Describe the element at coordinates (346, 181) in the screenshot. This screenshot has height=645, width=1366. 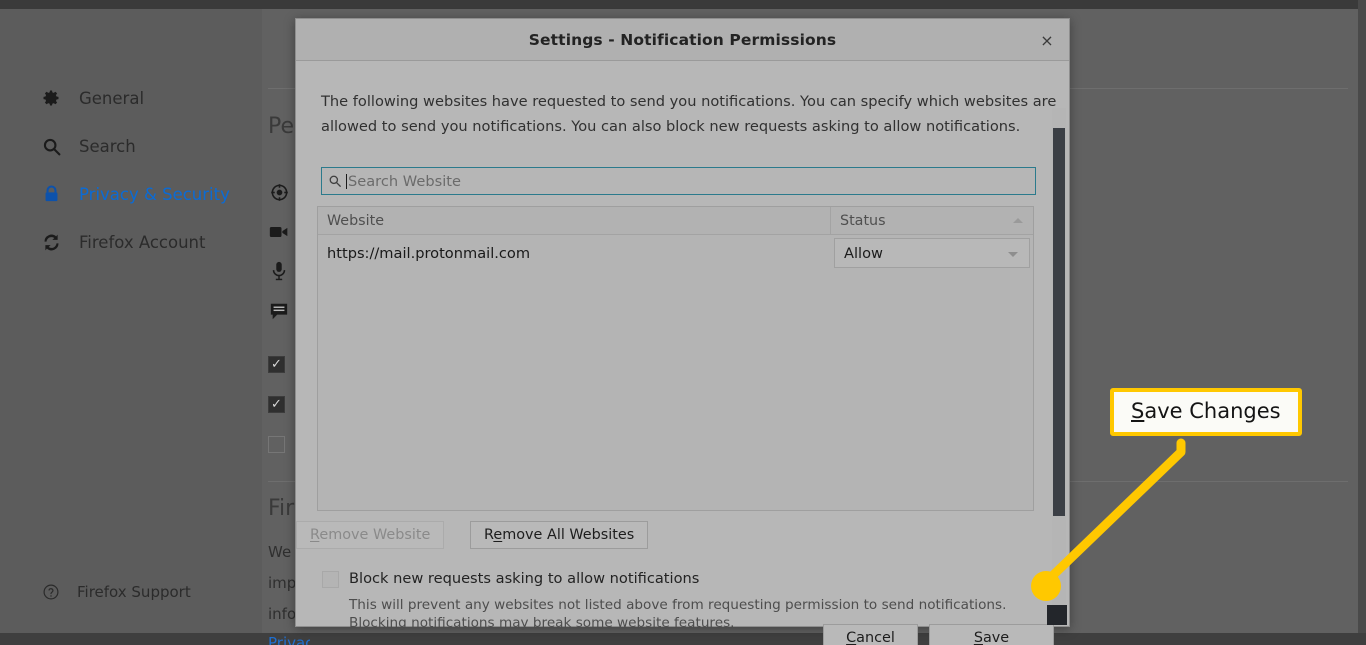
I see `text-caret` at that location.